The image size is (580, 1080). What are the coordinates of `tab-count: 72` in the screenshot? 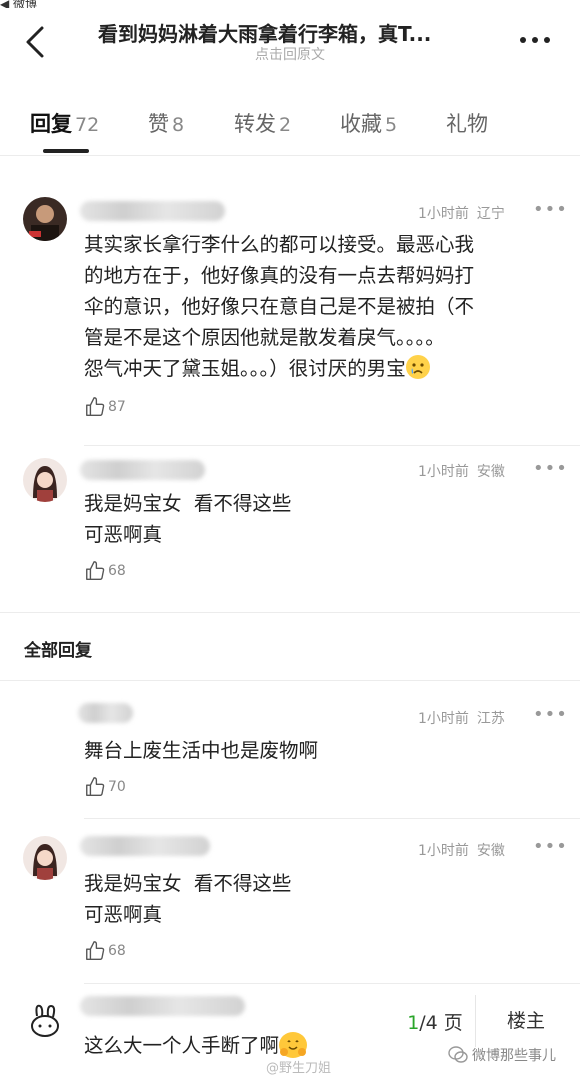 It's located at (87, 125).